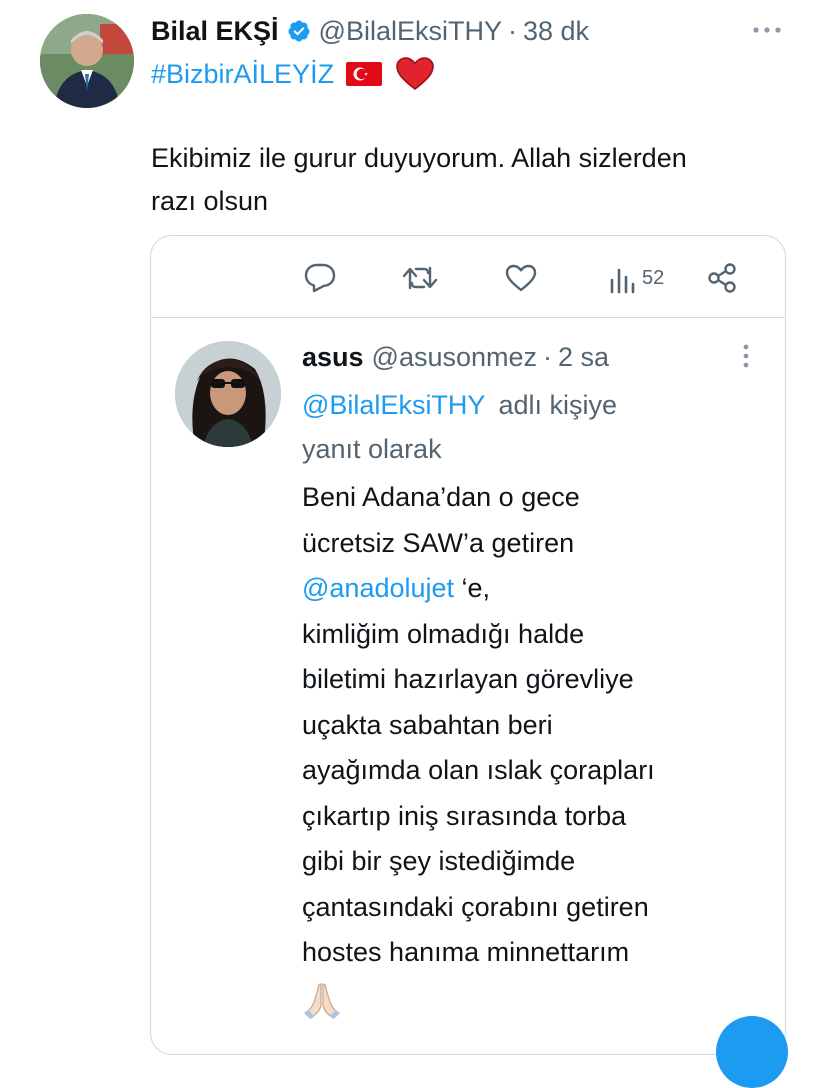 The height and width of the screenshot is (1088, 827). I want to click on reply-to: @BilalEksiTHY adlı kişiye yanıt olarak, so click(532, 427).